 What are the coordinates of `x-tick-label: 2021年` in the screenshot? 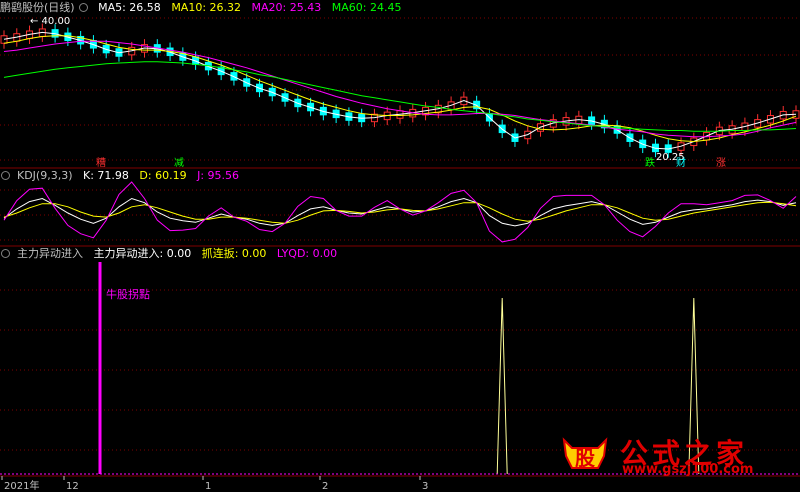 It's located at (21, 485).